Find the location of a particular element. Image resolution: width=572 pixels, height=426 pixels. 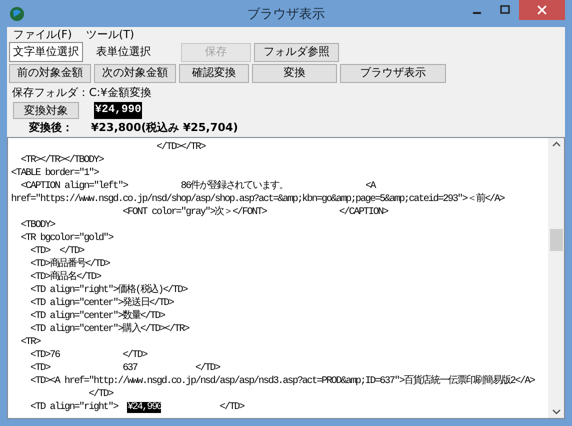

result-label: 変換後： is located at coordinates (51, 128).